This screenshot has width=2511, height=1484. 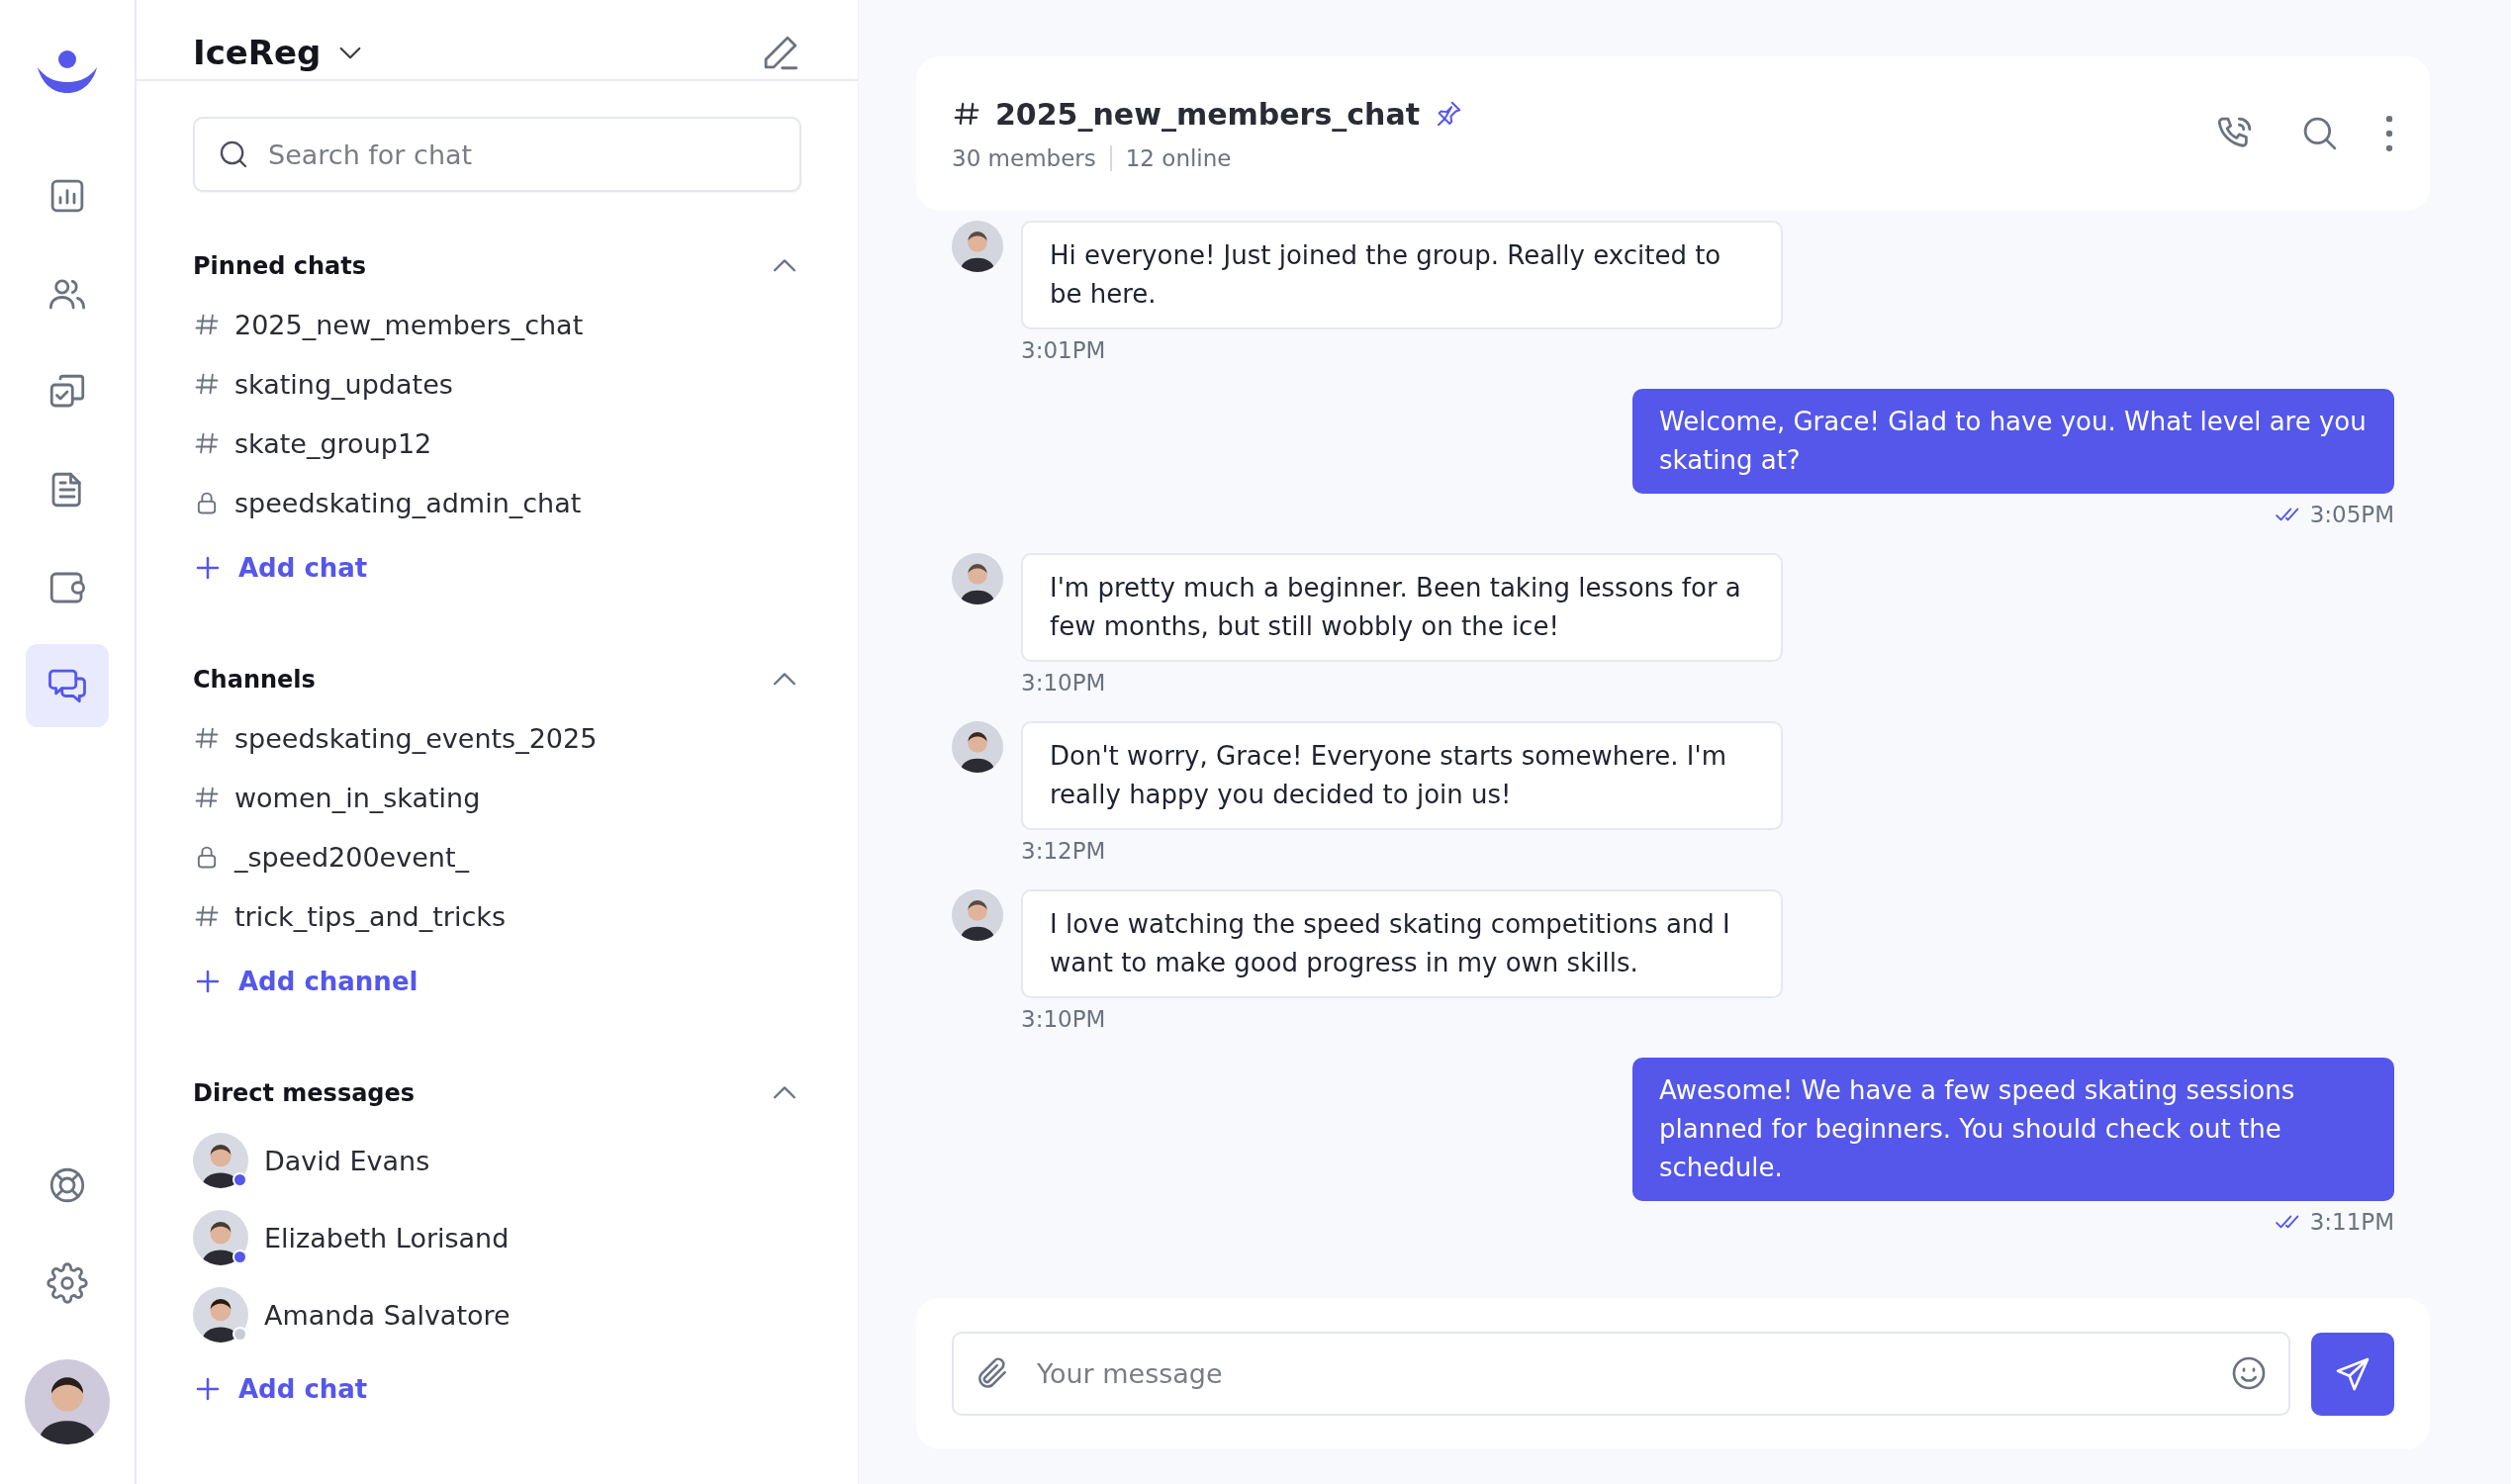 I want to click on channel-item: skating_updates, so click(x=323, y=384).